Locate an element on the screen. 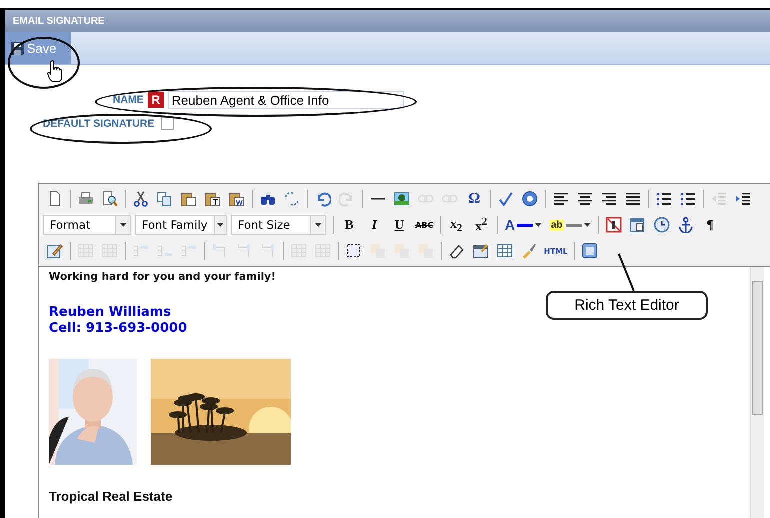  paste-icon is located at coordinates (189, 199).